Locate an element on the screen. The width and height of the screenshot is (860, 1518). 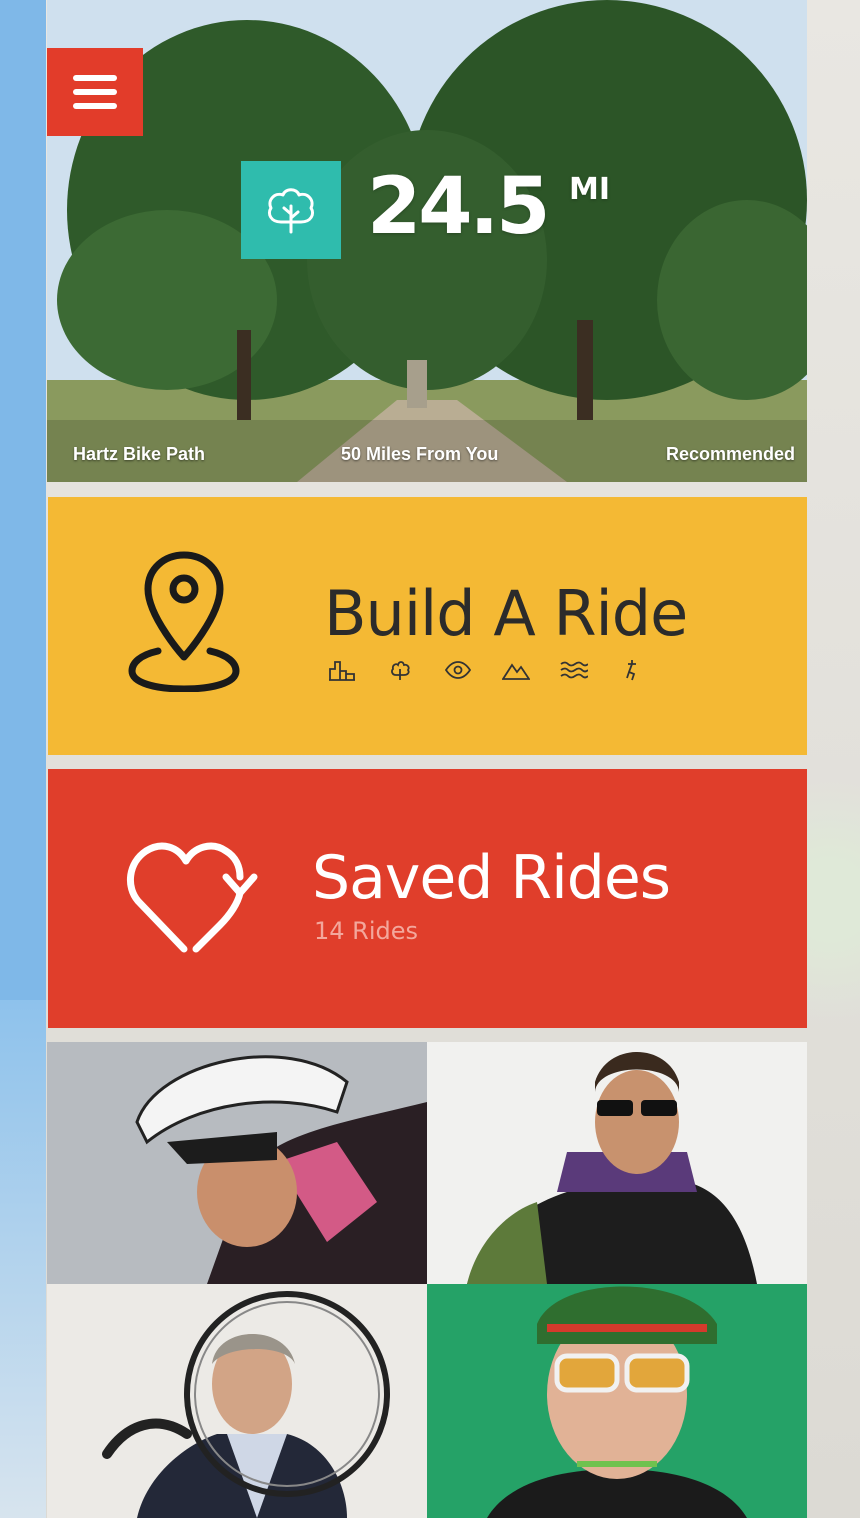
location-pin-icon is located at coordinates (184, 621).